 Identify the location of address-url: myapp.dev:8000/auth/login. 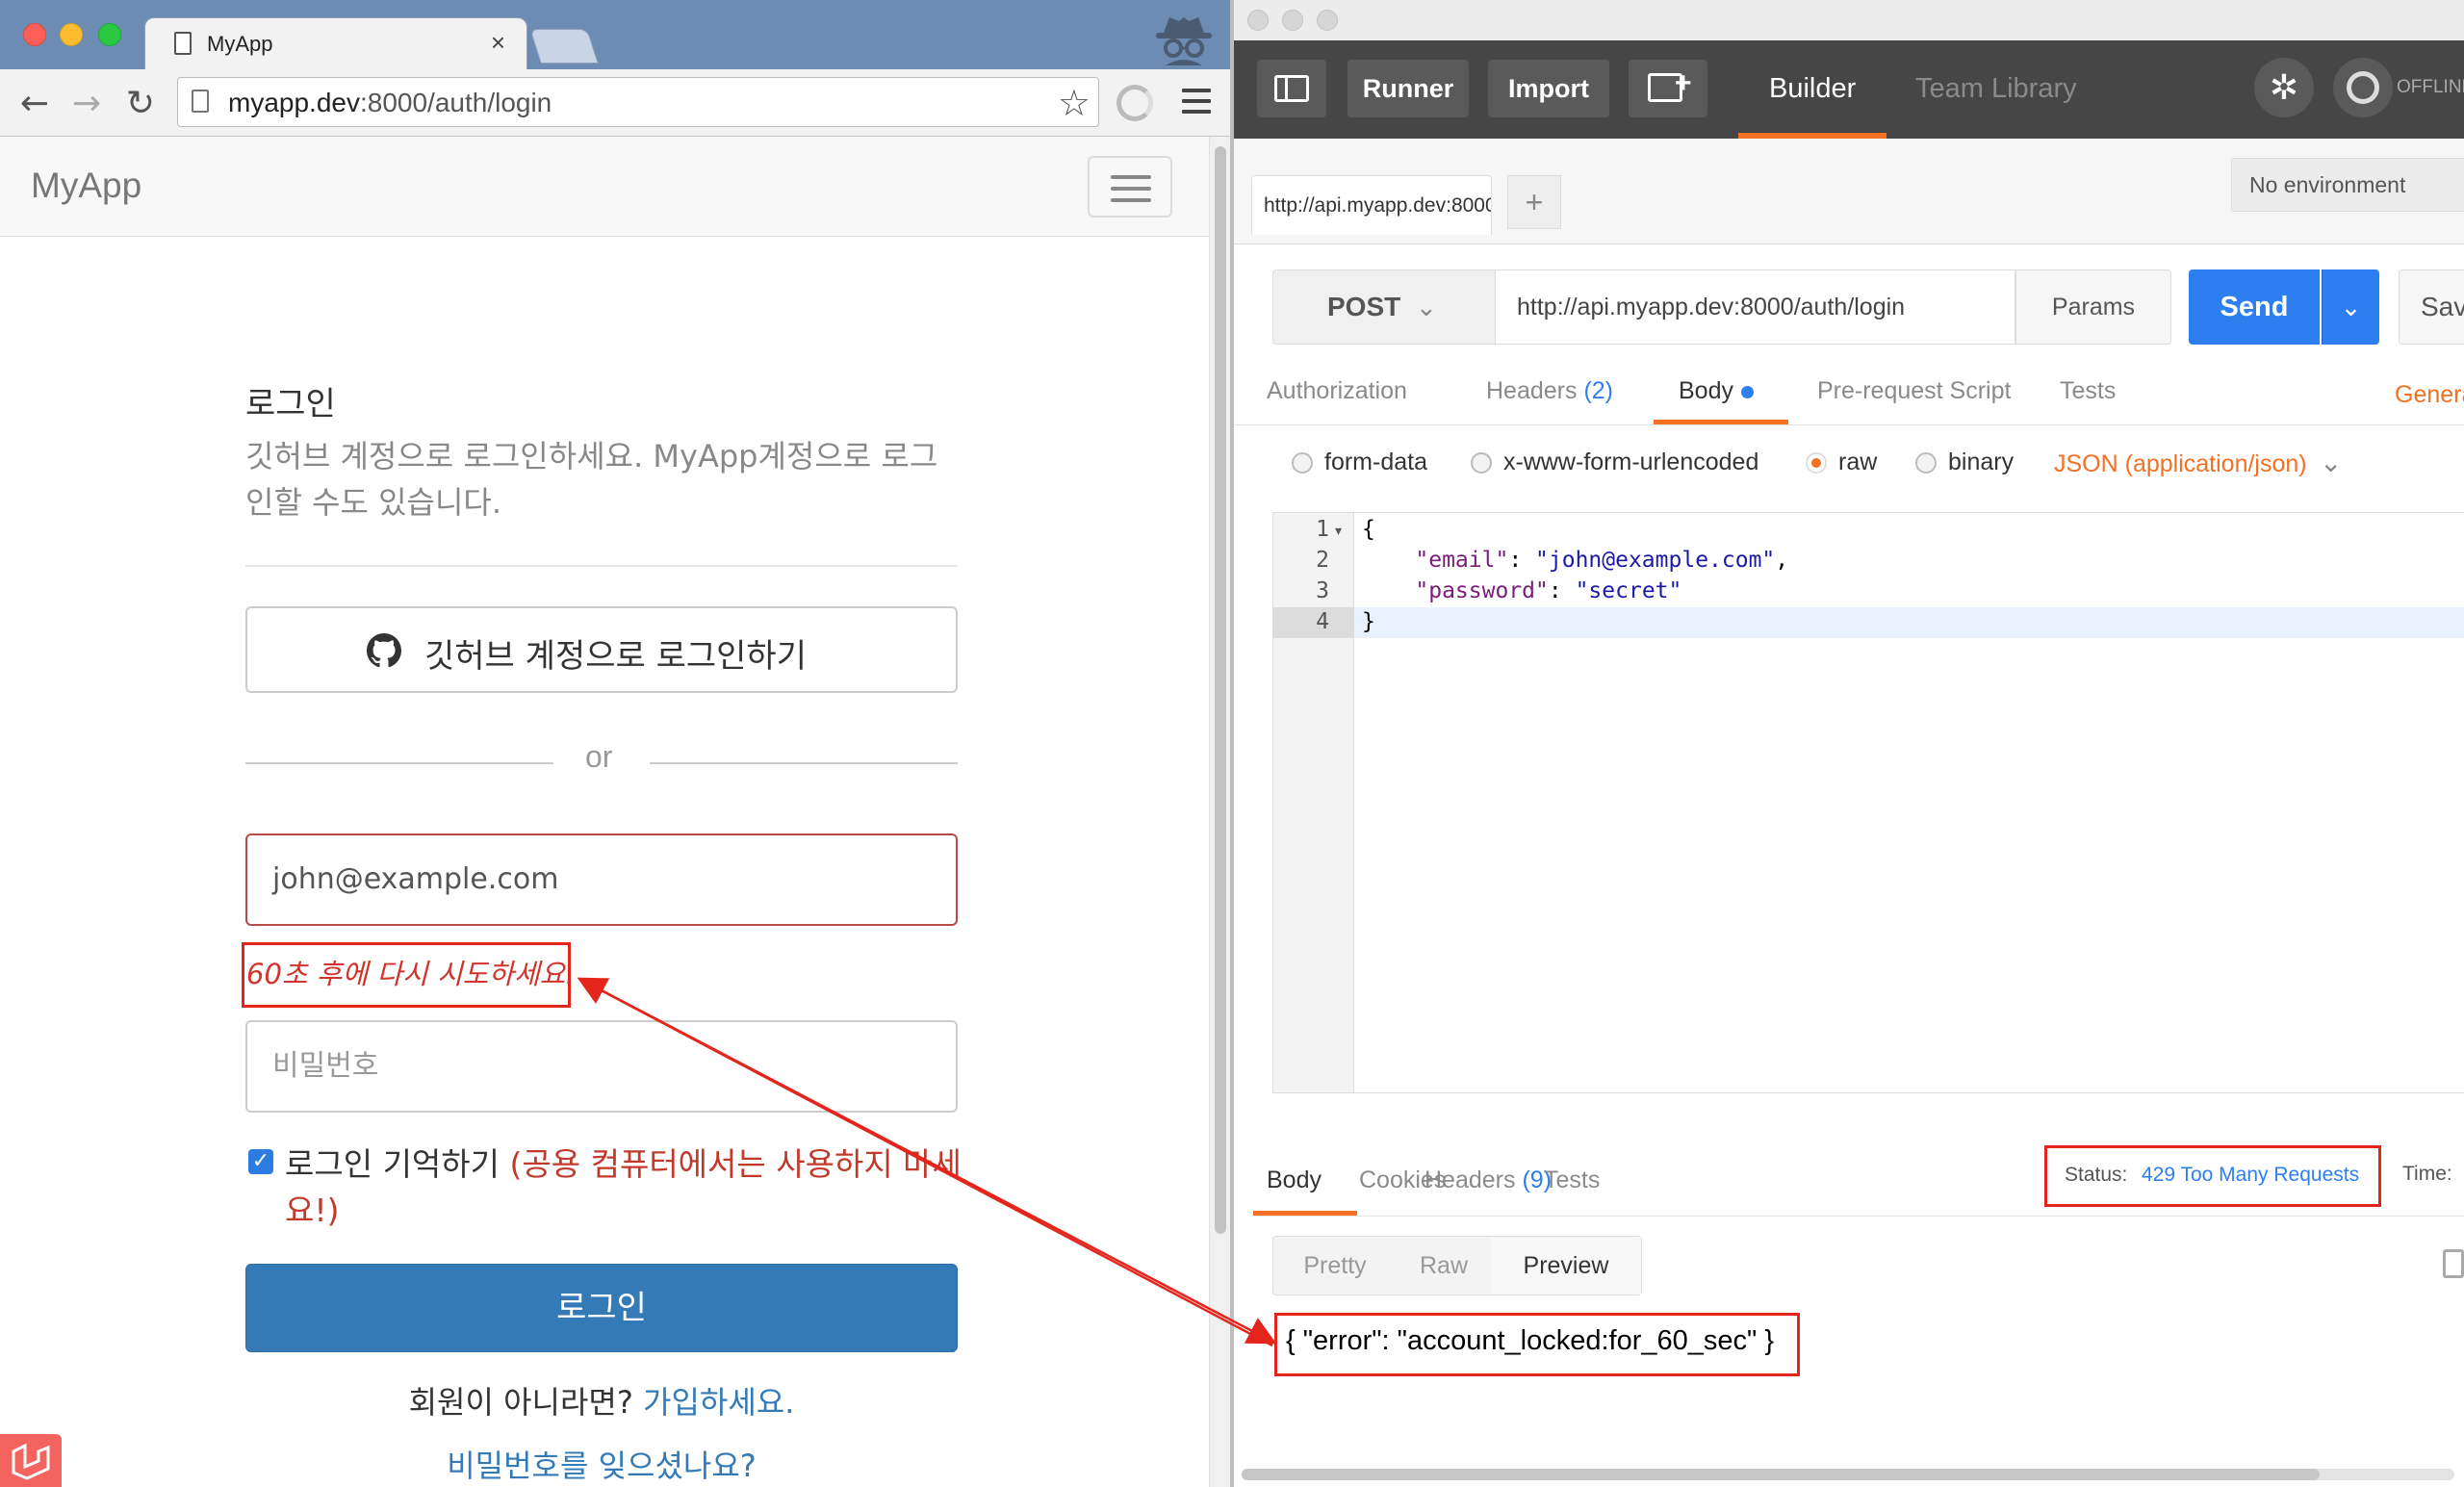
(390, 103).